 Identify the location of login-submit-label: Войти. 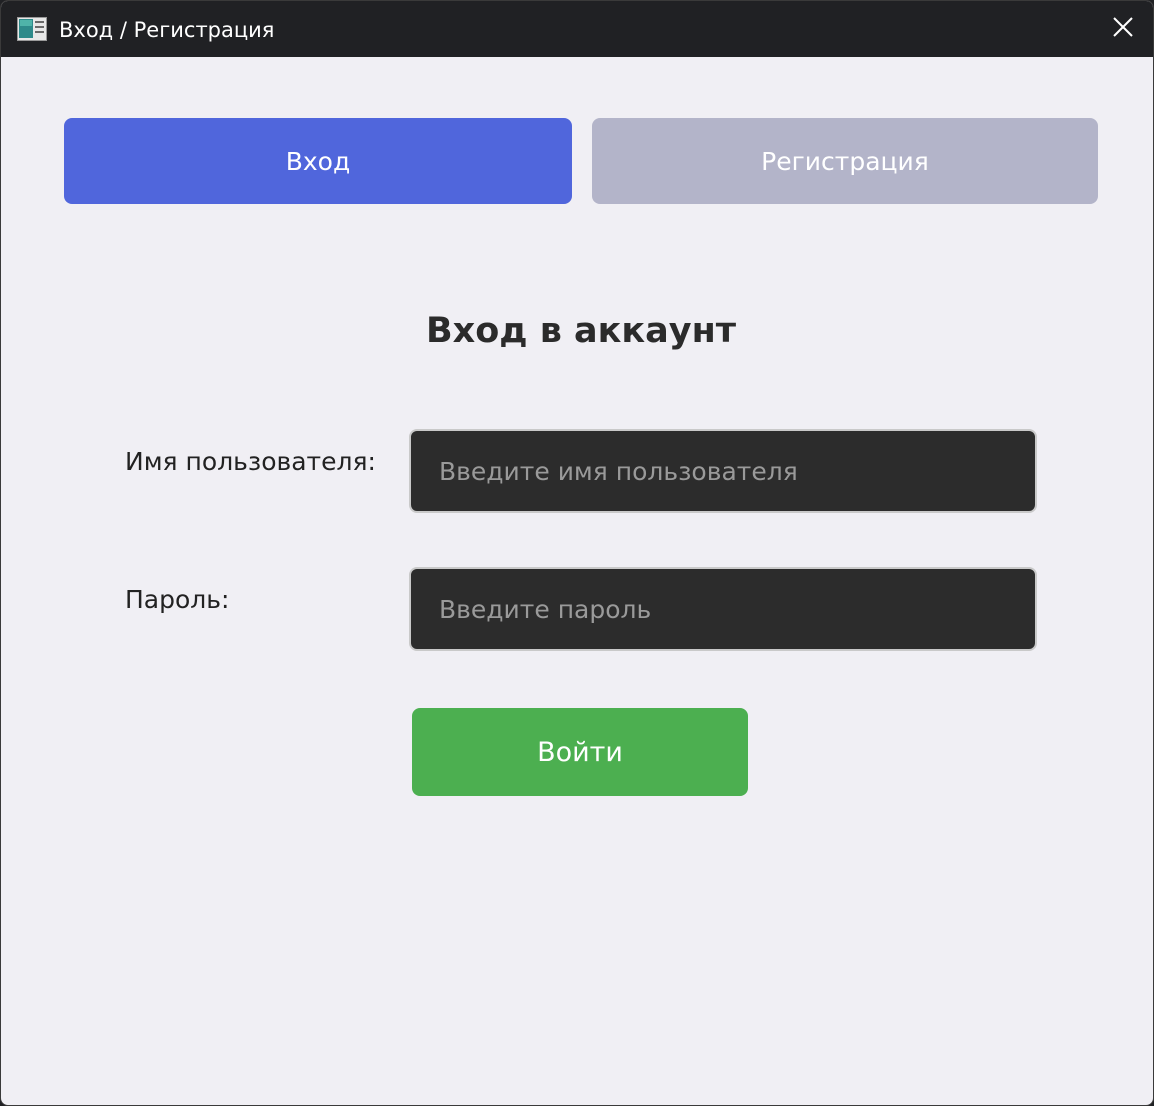
(580, 752).